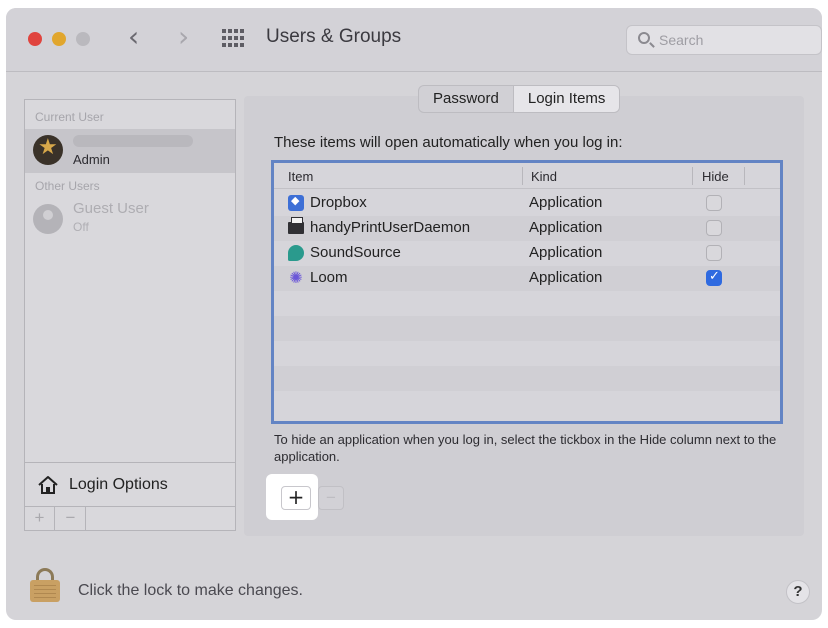 The image size is (828, 628). What do you see at coordinates (527, 203) in the screenshot?
I see `table-row: Dropbox Application` at bounding box center [527, 203].